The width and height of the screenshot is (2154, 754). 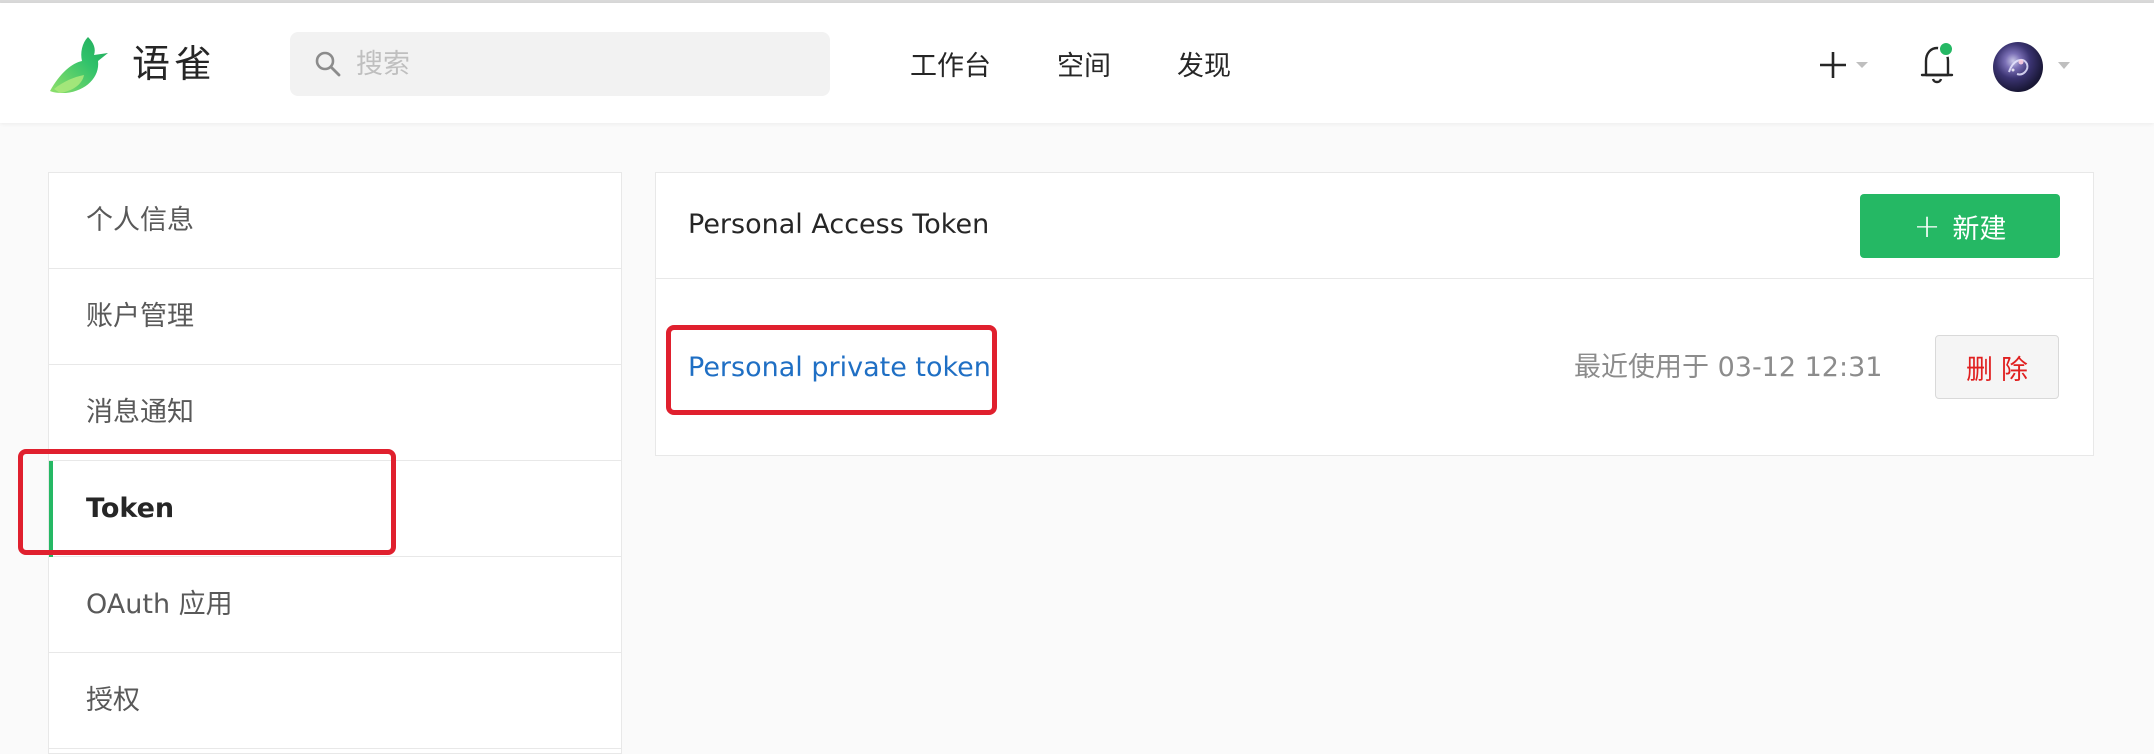 I want to click on sidebar-item-label: 消息通知, so click(x=140, y=412).